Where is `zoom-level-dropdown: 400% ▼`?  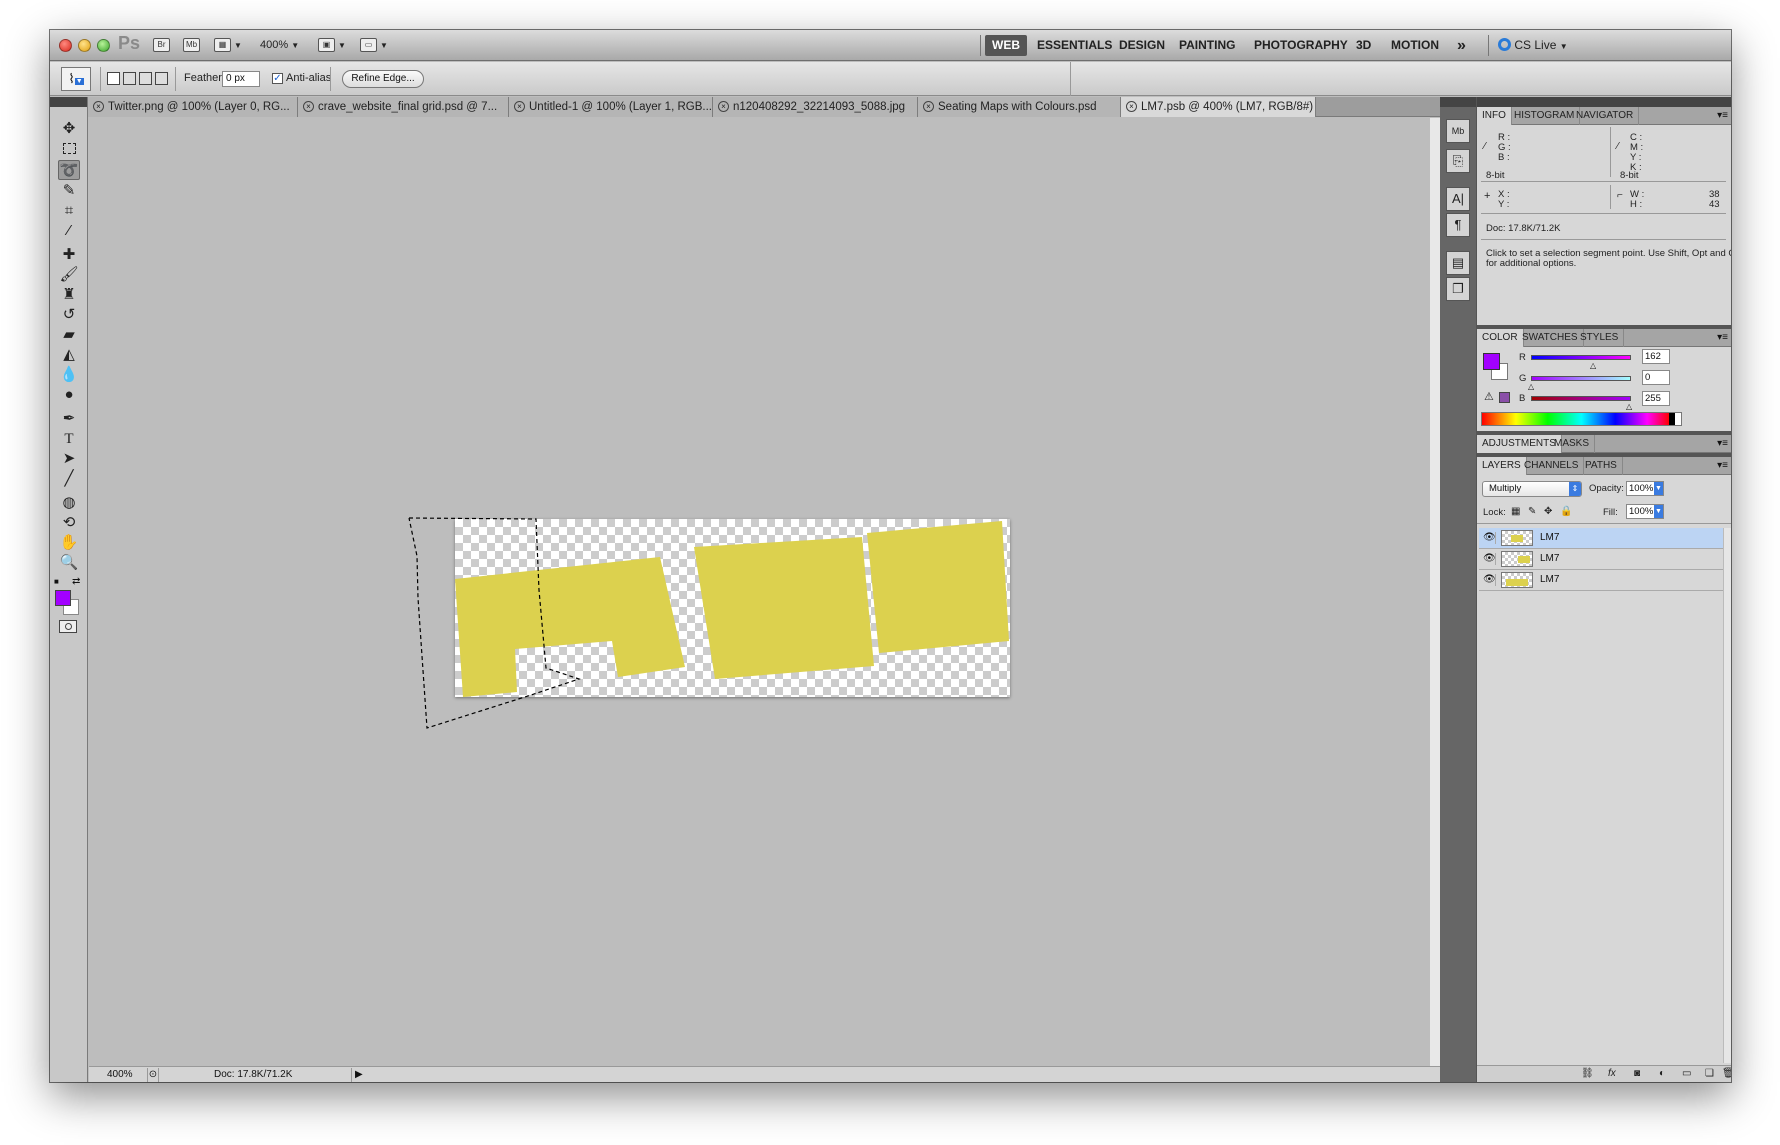 zoom-level-dropdown: 400% ▼ is located at coordinates (279, 45).